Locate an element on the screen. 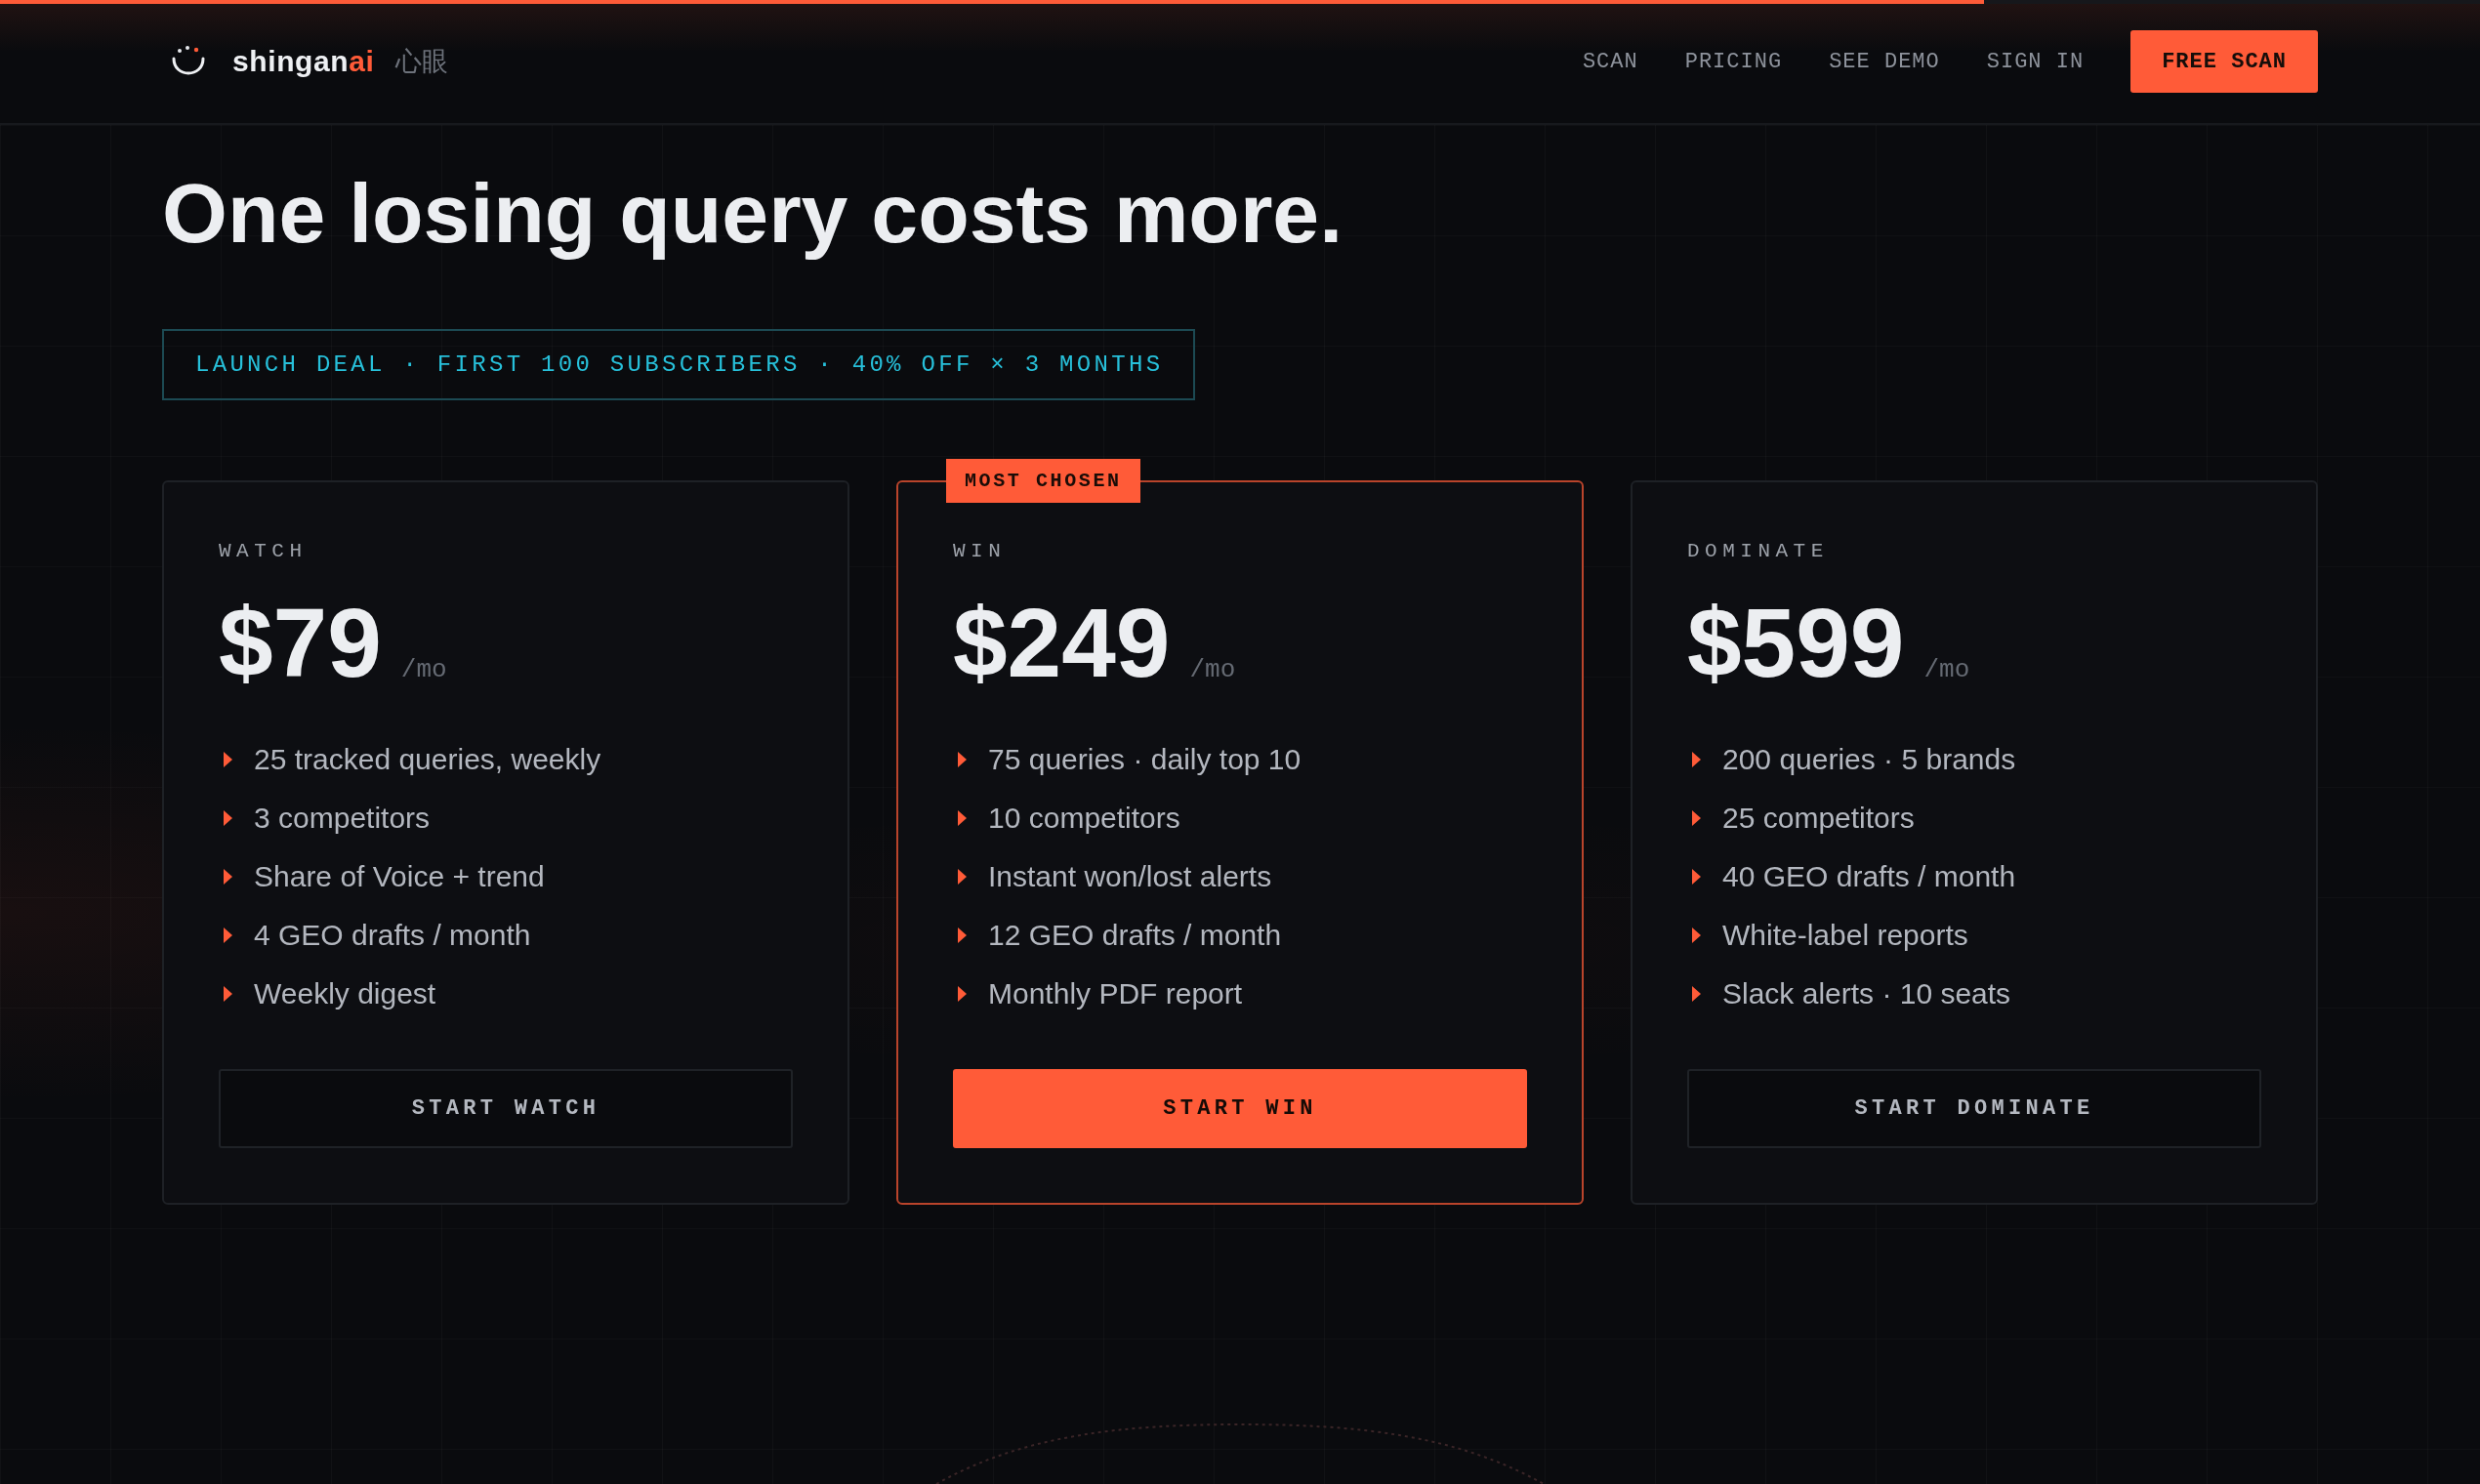 Image resolution: width=2480 pixels, height=1484 pixels. plan-price: $599 is located at coordinates (1796, 642).